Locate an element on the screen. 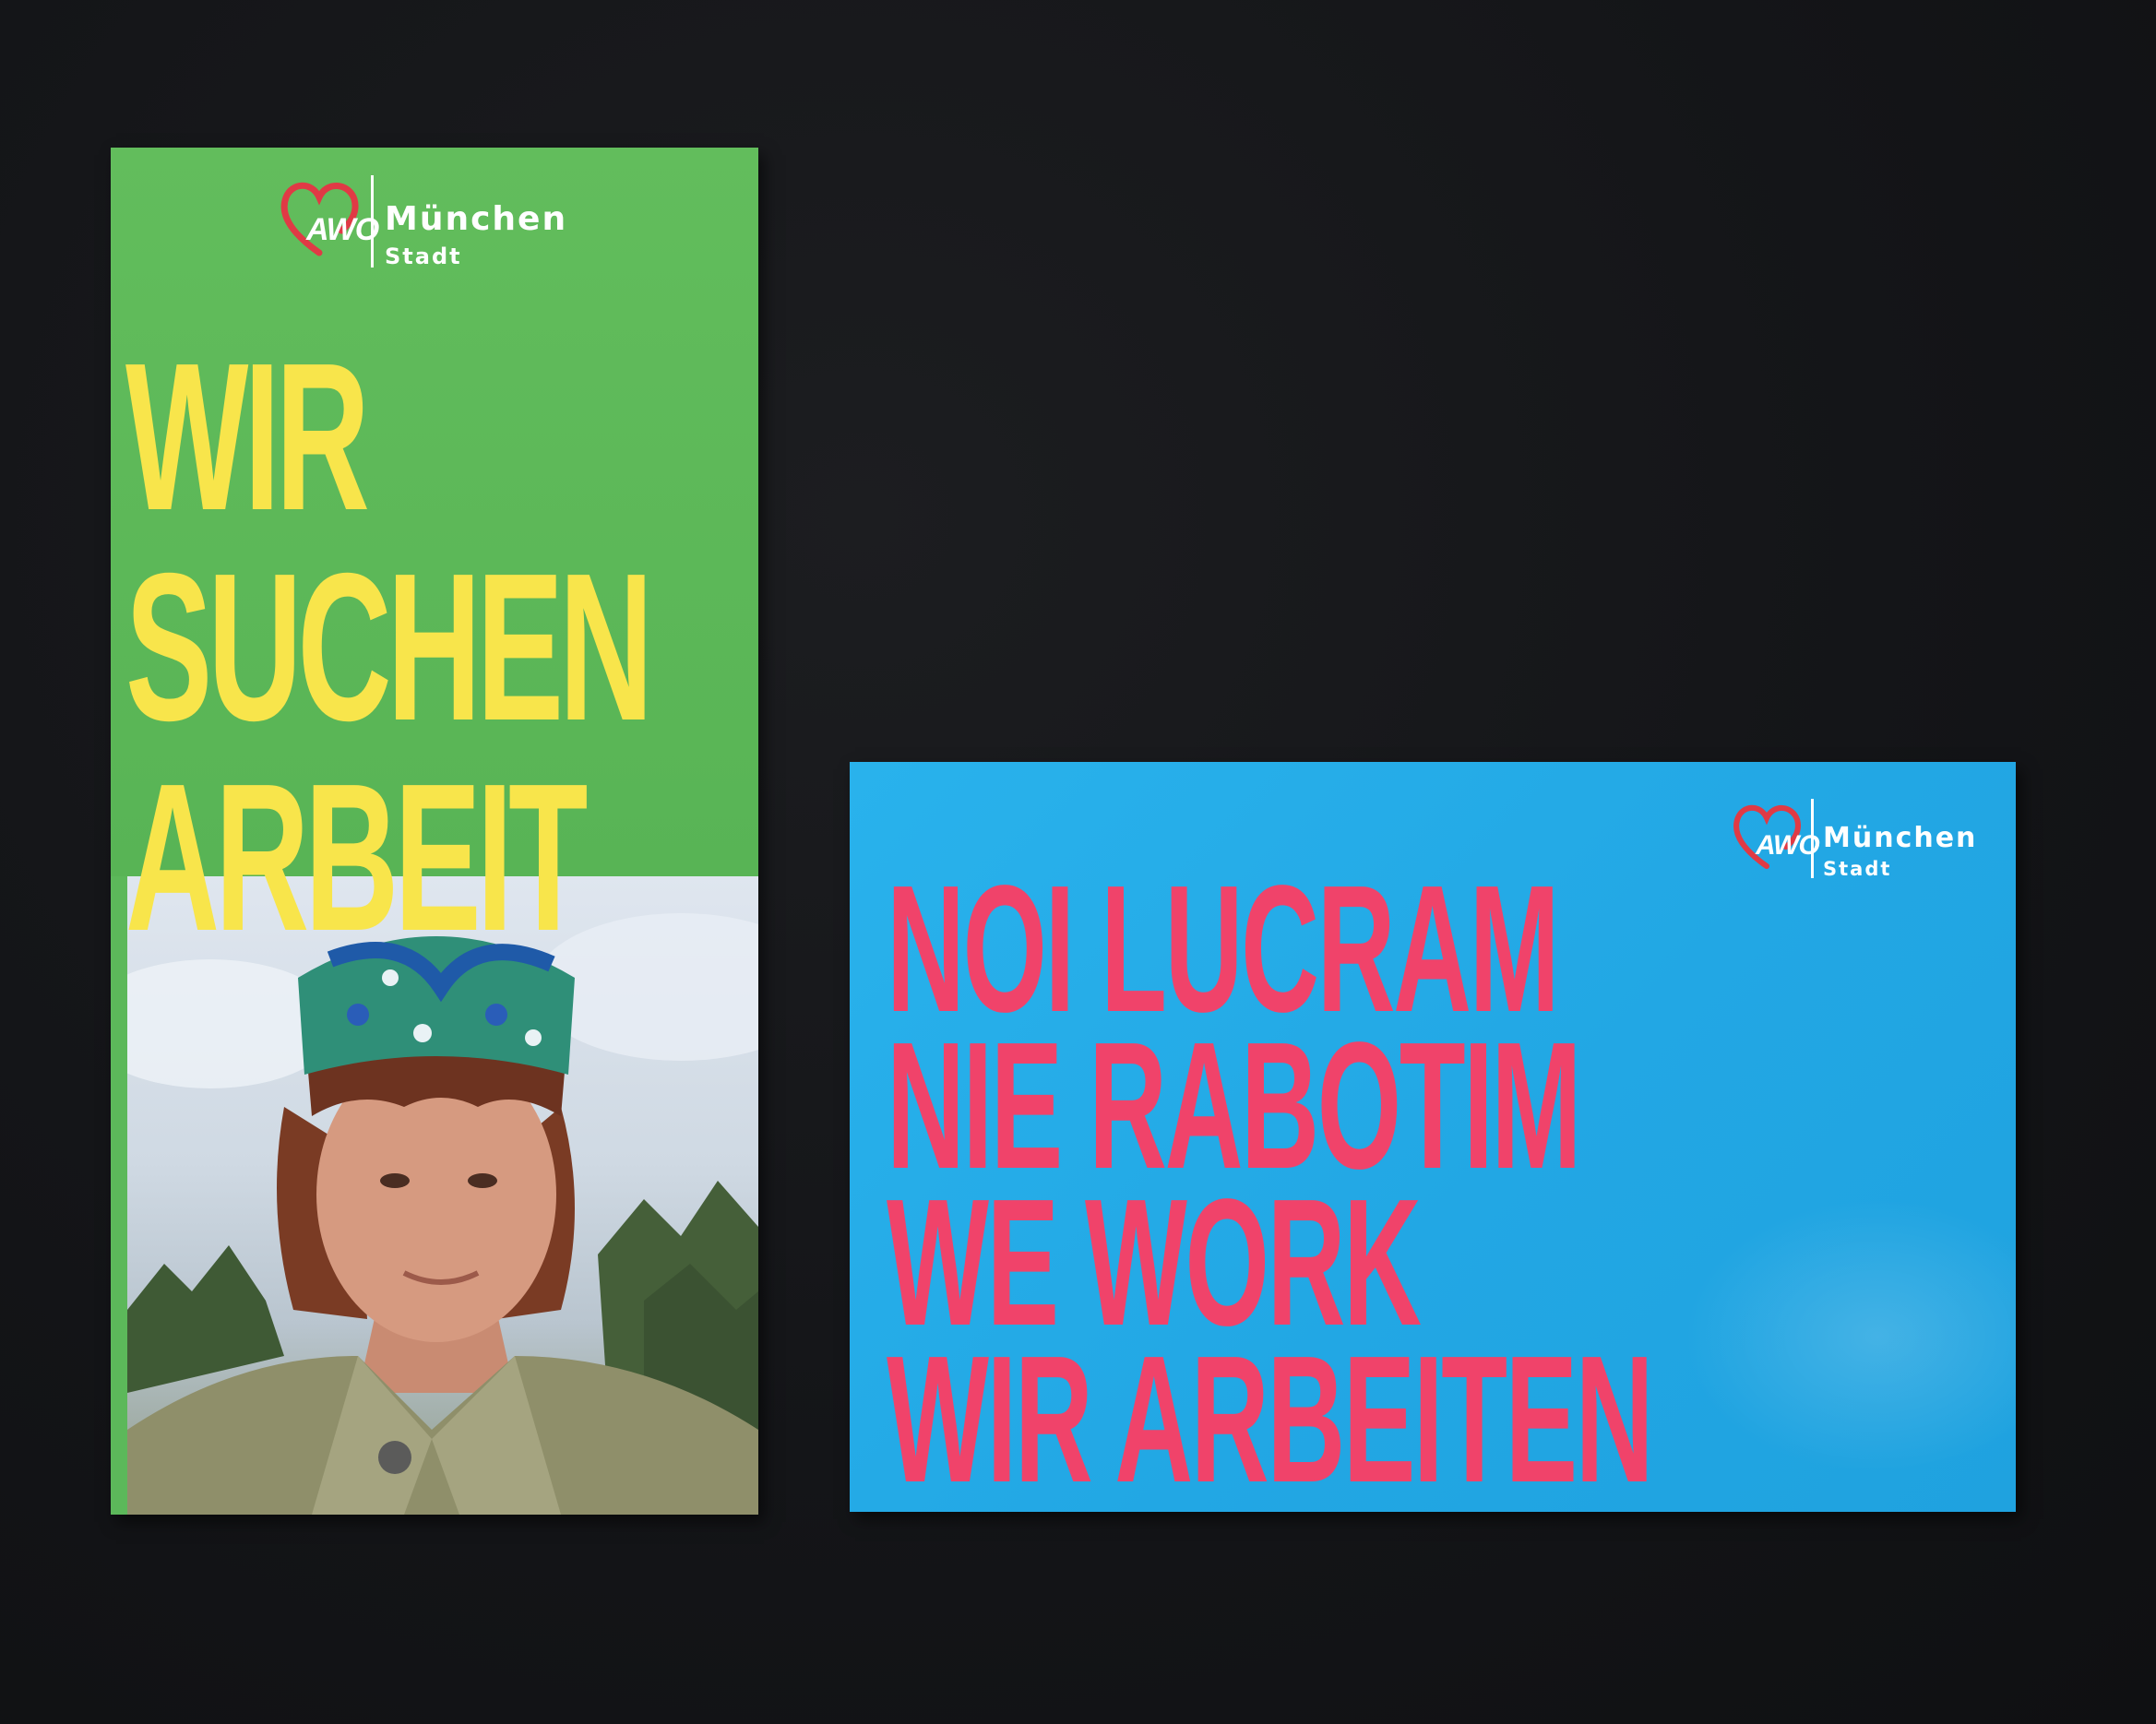 This screenshot has width=2156, height=1724. flyer-headline-line: SUCHEN is located at coordinates (389, 647).